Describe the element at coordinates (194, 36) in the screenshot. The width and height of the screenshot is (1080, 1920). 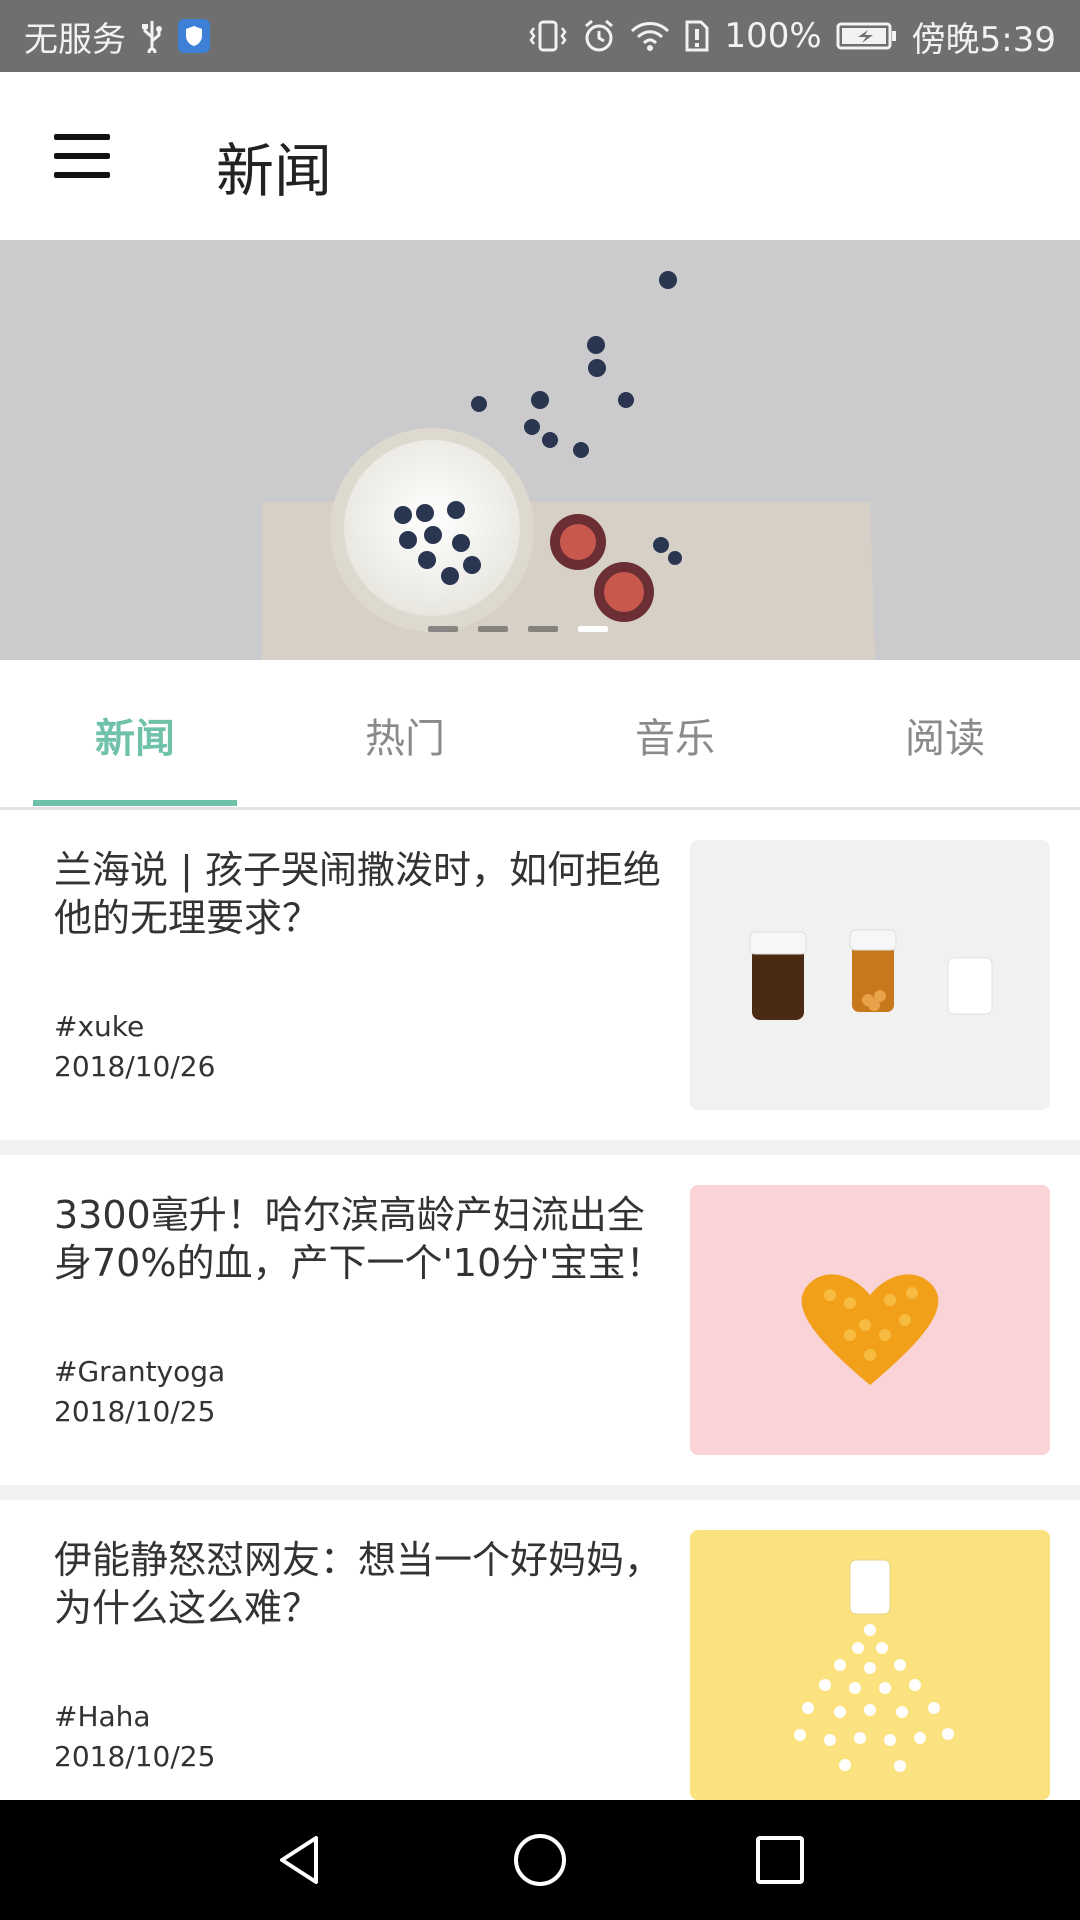
I see `shield-icon` at that location.